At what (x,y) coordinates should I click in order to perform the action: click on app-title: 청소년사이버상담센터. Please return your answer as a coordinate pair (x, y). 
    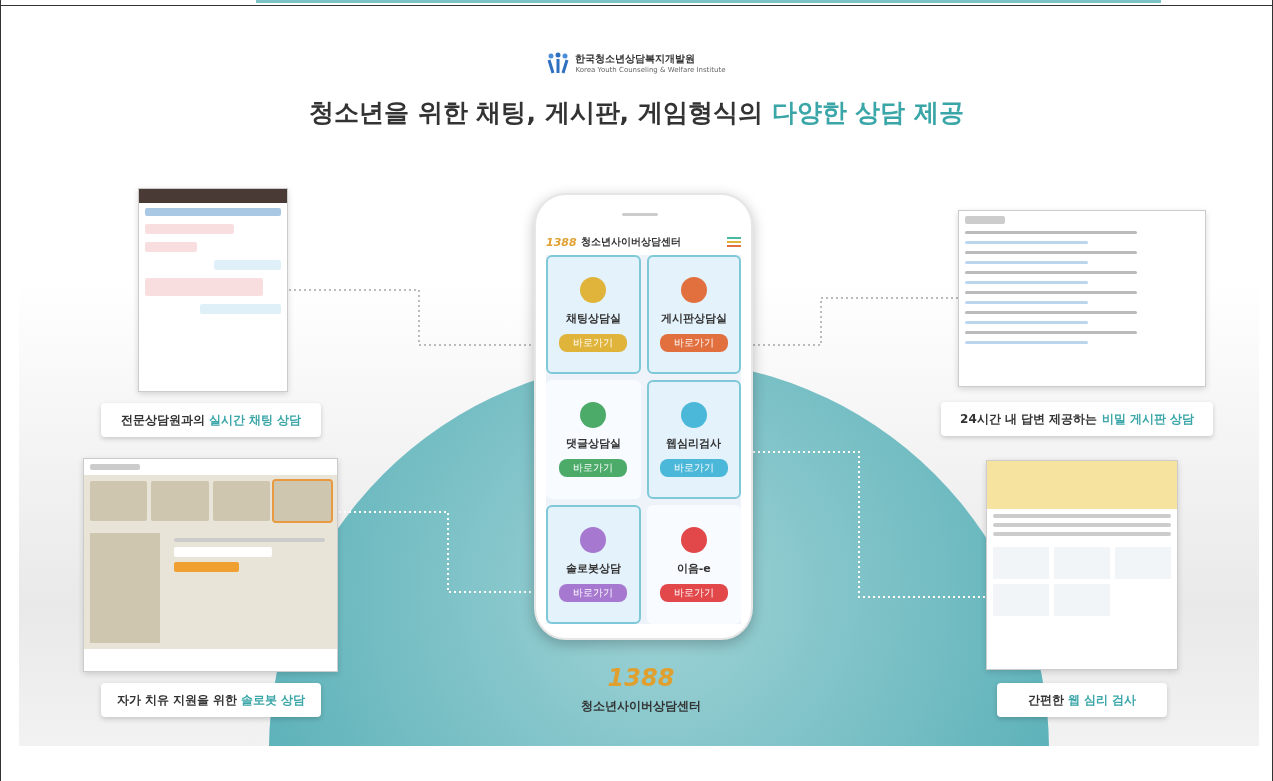
    Looking at the image, I should click on (631, 242).